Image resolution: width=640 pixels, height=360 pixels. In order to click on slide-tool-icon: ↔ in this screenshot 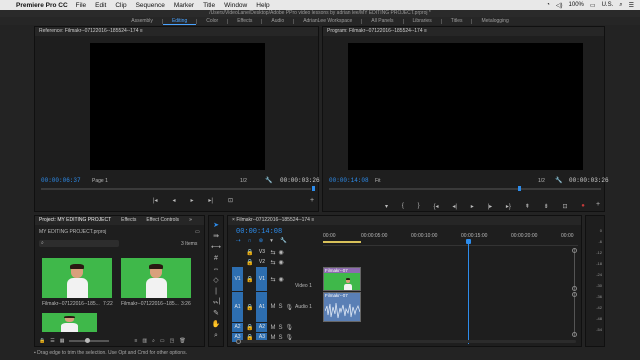, I will do `click(216, 303)`.